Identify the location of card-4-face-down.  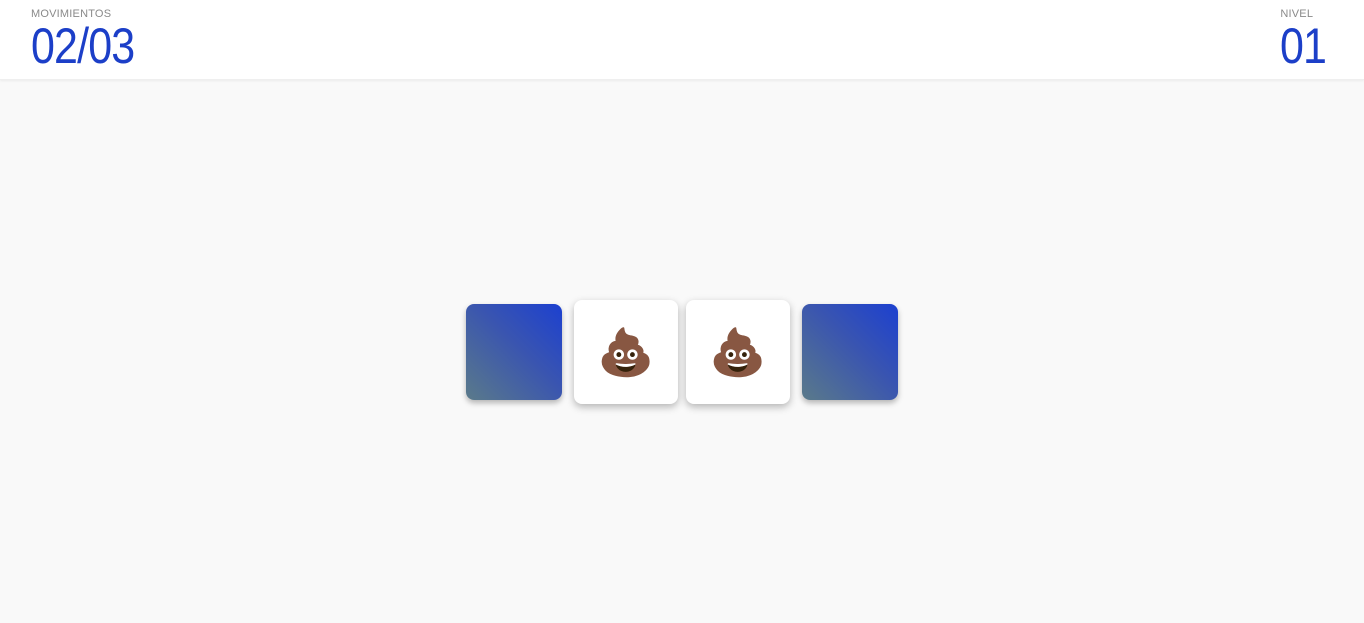
(850, 352).